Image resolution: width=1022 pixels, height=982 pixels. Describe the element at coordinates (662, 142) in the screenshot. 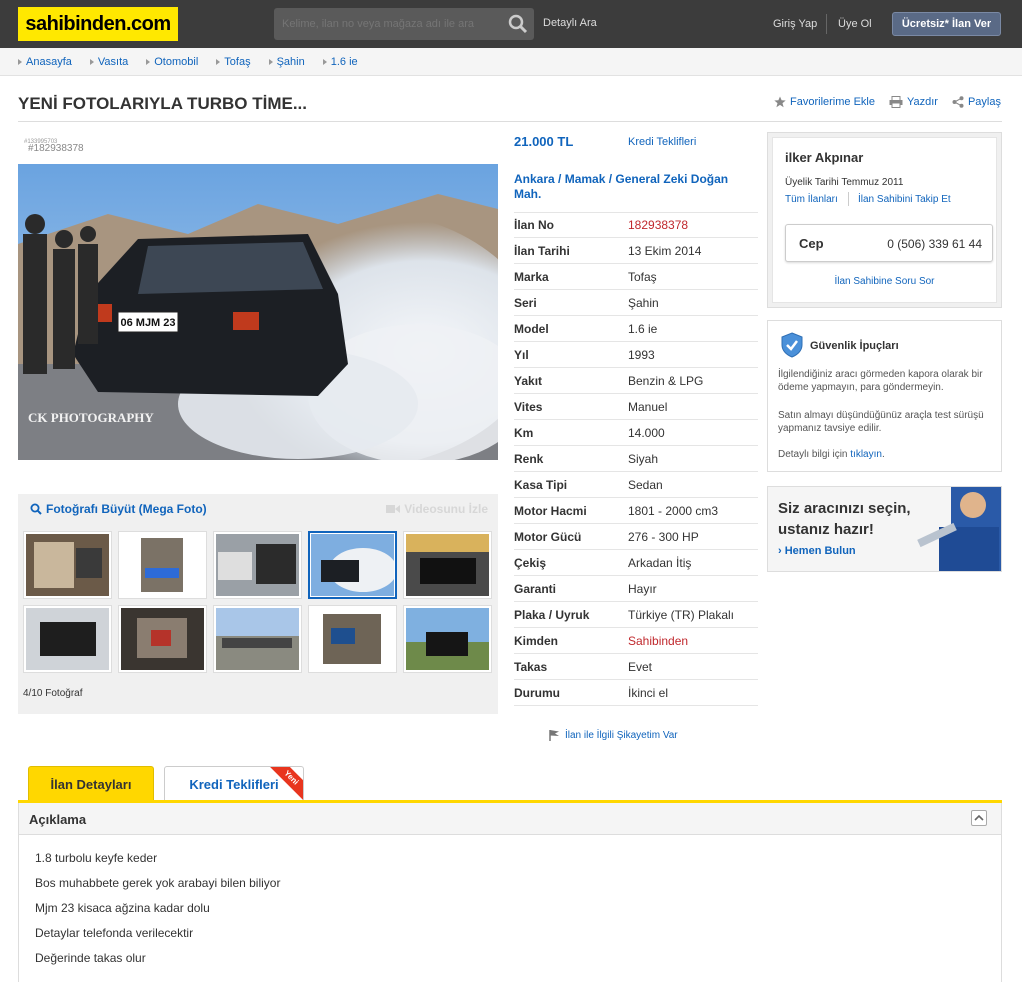

I see `credit-offers-link: Kredi Teklifleri` at that location.